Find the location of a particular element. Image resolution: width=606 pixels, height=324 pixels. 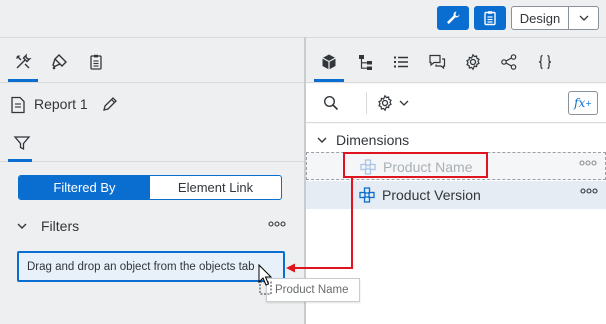

left-panel-tabs is located at coordinates (152, 60).